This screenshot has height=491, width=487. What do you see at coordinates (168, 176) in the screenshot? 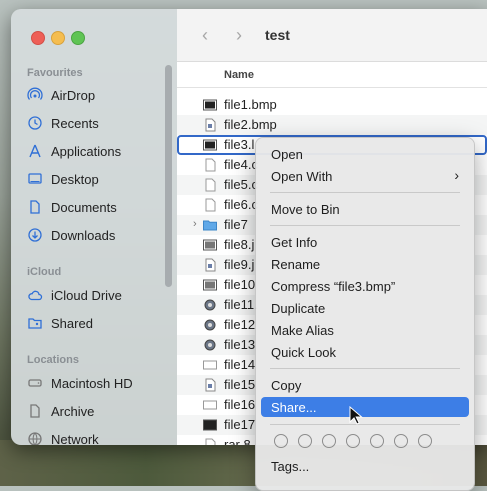
I see `sidebar-scrollbar` at bounding box center [168, 176].